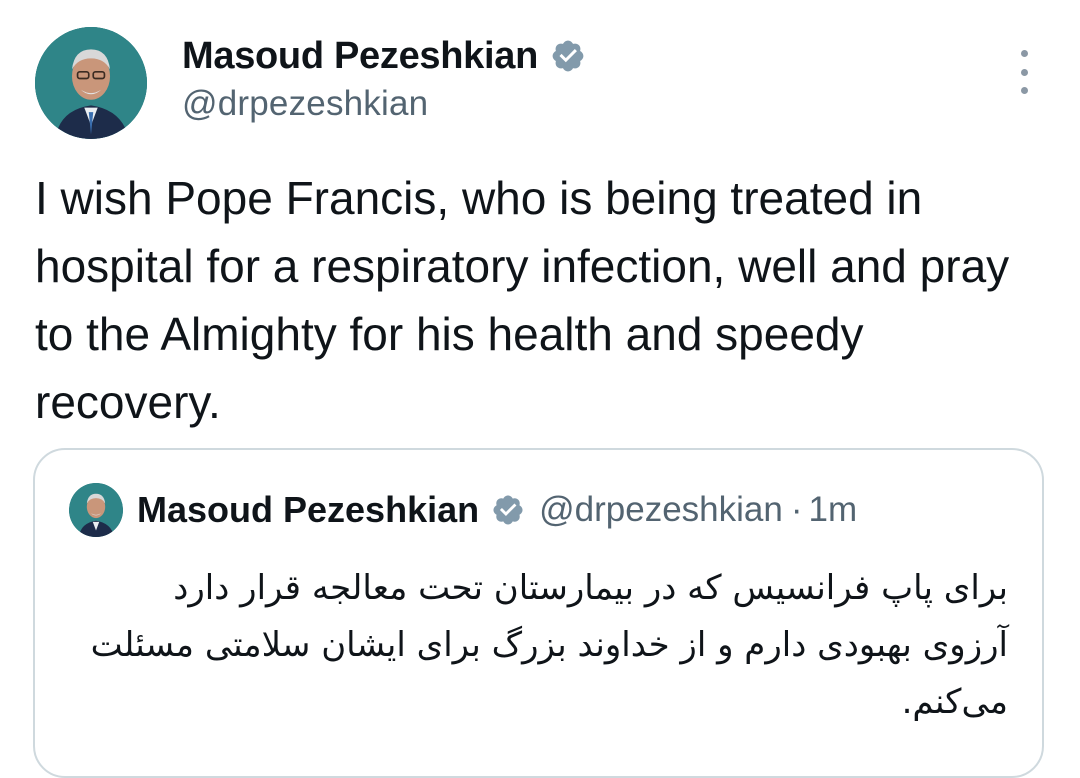  What do you see at coordinates (384, 79) in the screenshot?
I see `tweet-author: Masoud Pezeshkian @drpezeshkian` at bounding box center [384, 79].